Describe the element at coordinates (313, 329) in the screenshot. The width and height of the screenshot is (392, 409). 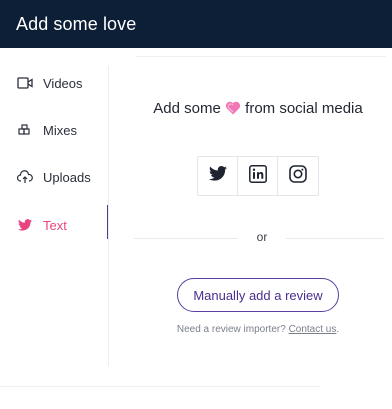
I see `contact-us-link: Contact us` at that location.